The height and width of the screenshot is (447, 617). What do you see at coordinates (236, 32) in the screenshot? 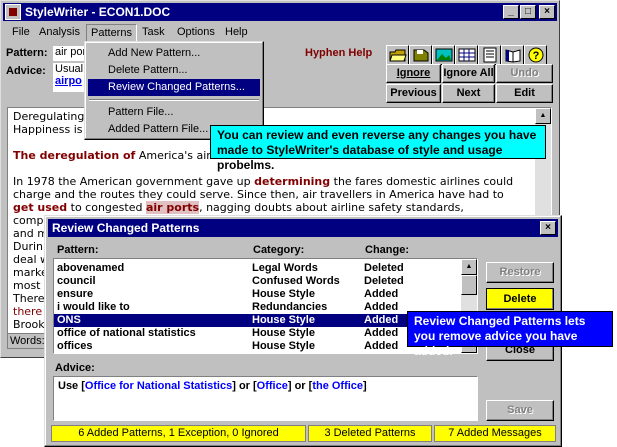
I see `menu-help: Help` at bounding box center [236, 32].